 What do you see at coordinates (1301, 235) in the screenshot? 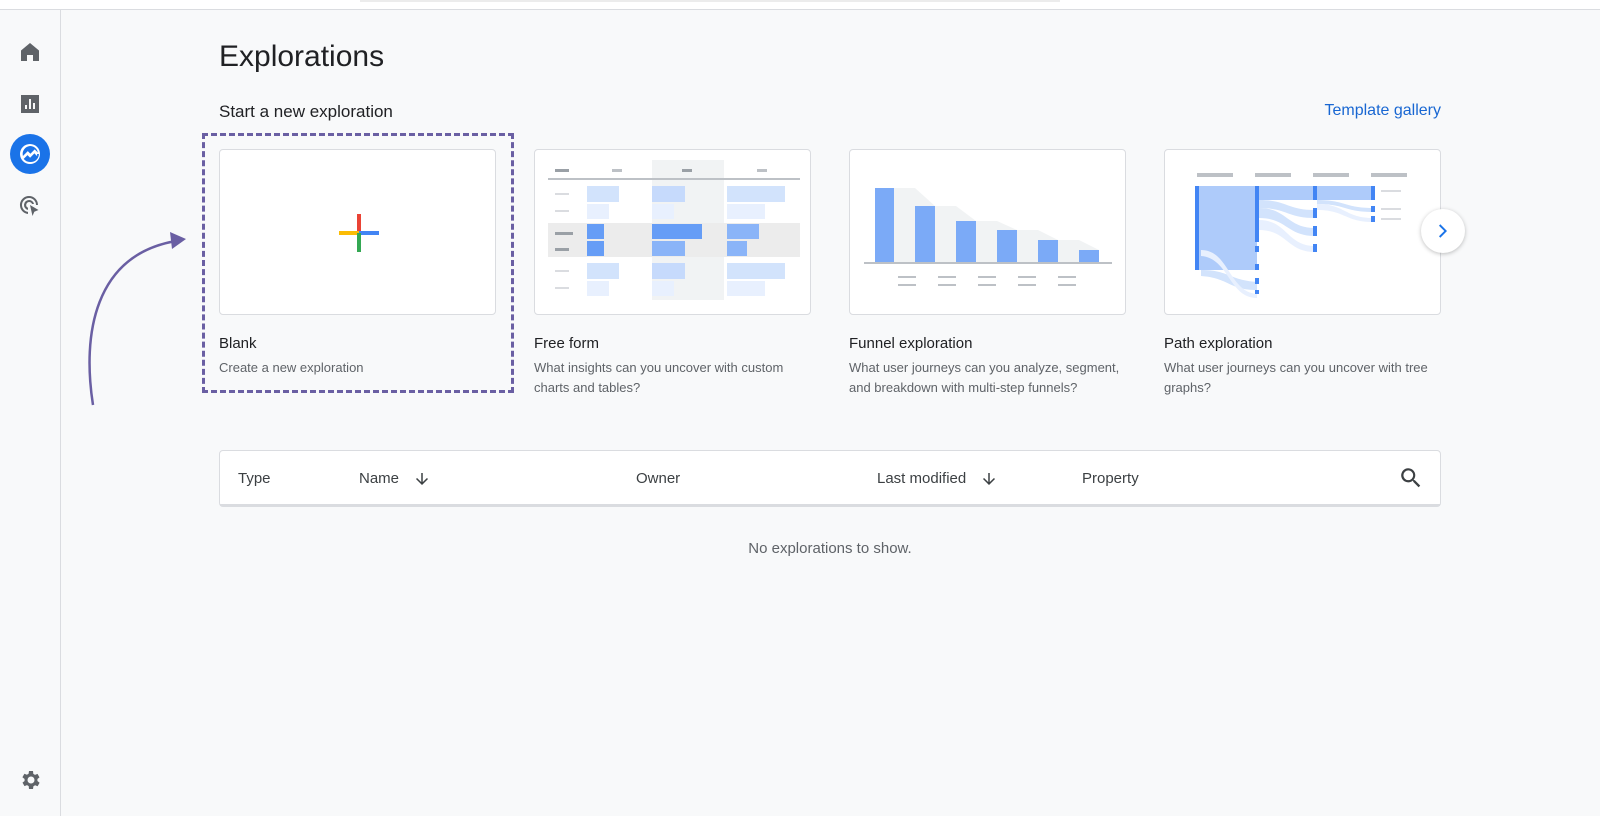
I see `path-tree-illustration` at bounding box center [1301, 235].